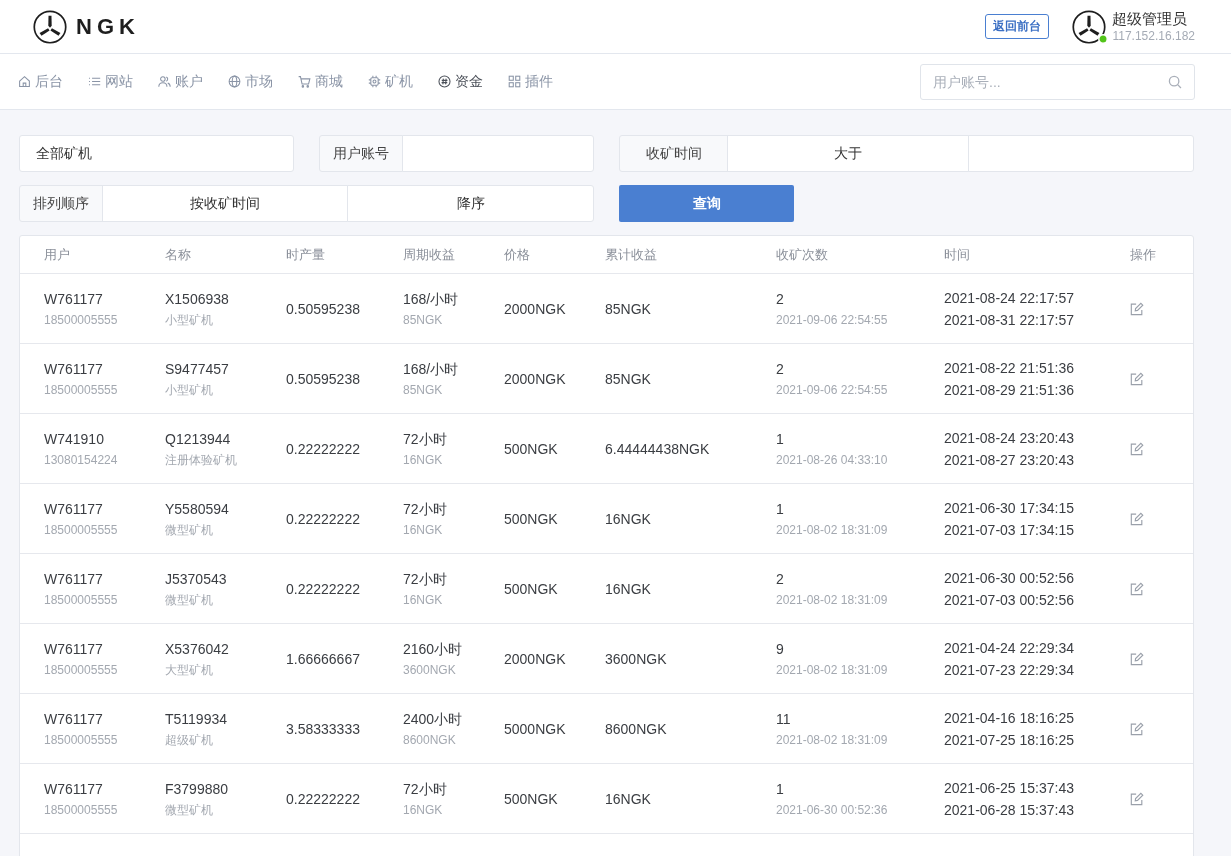 The width and height of the screenshot is (1231, 856). I want to click on nav-tab: 网站, so click(110, 81).